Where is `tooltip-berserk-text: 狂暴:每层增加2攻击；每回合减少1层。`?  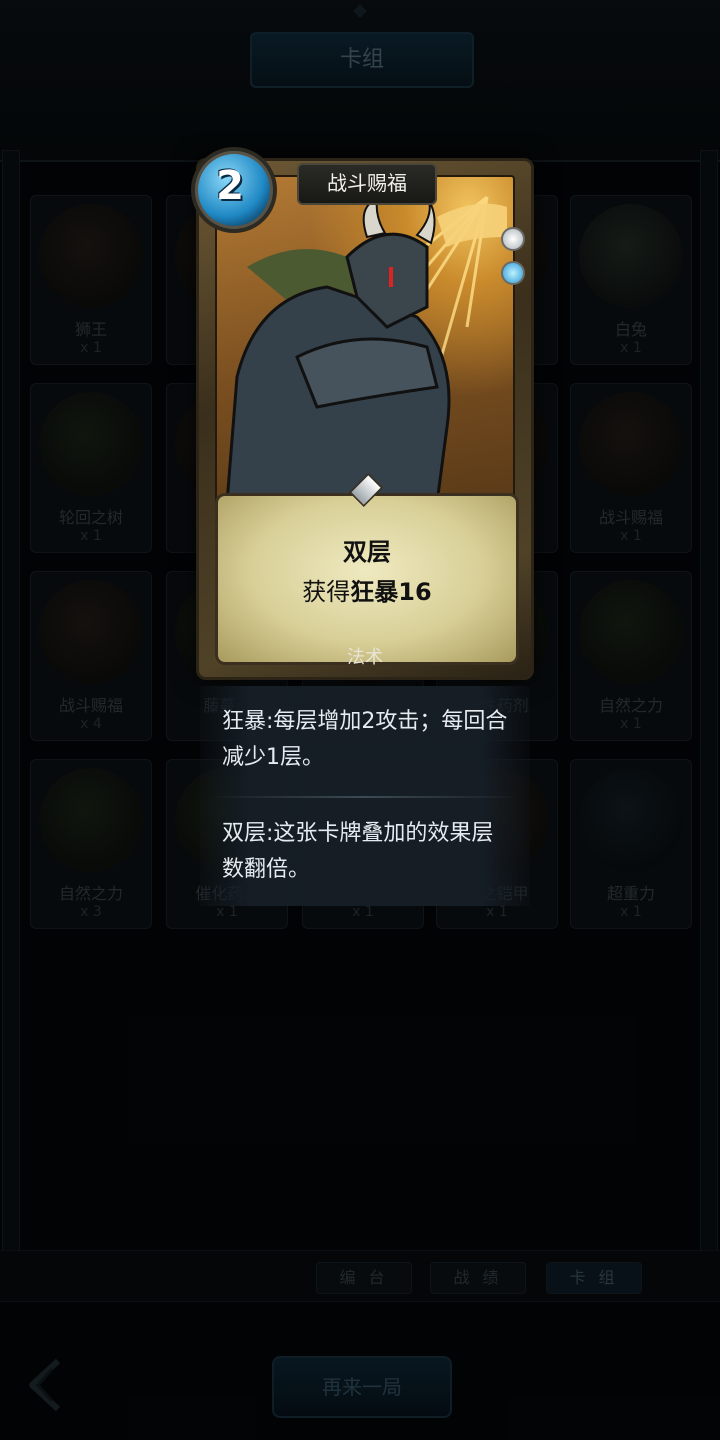
tooltip-berserk-text: 狂暴:每层增加2攻击；每回合减少1层。 is located at coordinates (365, 739).